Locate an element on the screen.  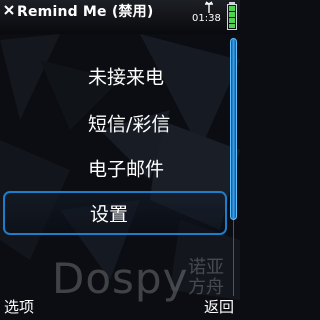
menu-item-label: 设置 is located at coordinates (109, 214).